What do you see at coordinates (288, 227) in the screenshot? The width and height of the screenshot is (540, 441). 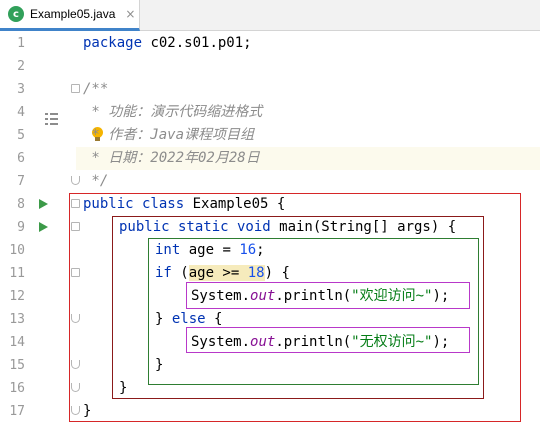 I see `code-line-9: public static void main(String[] args) {` at bounding box center [288, 227].